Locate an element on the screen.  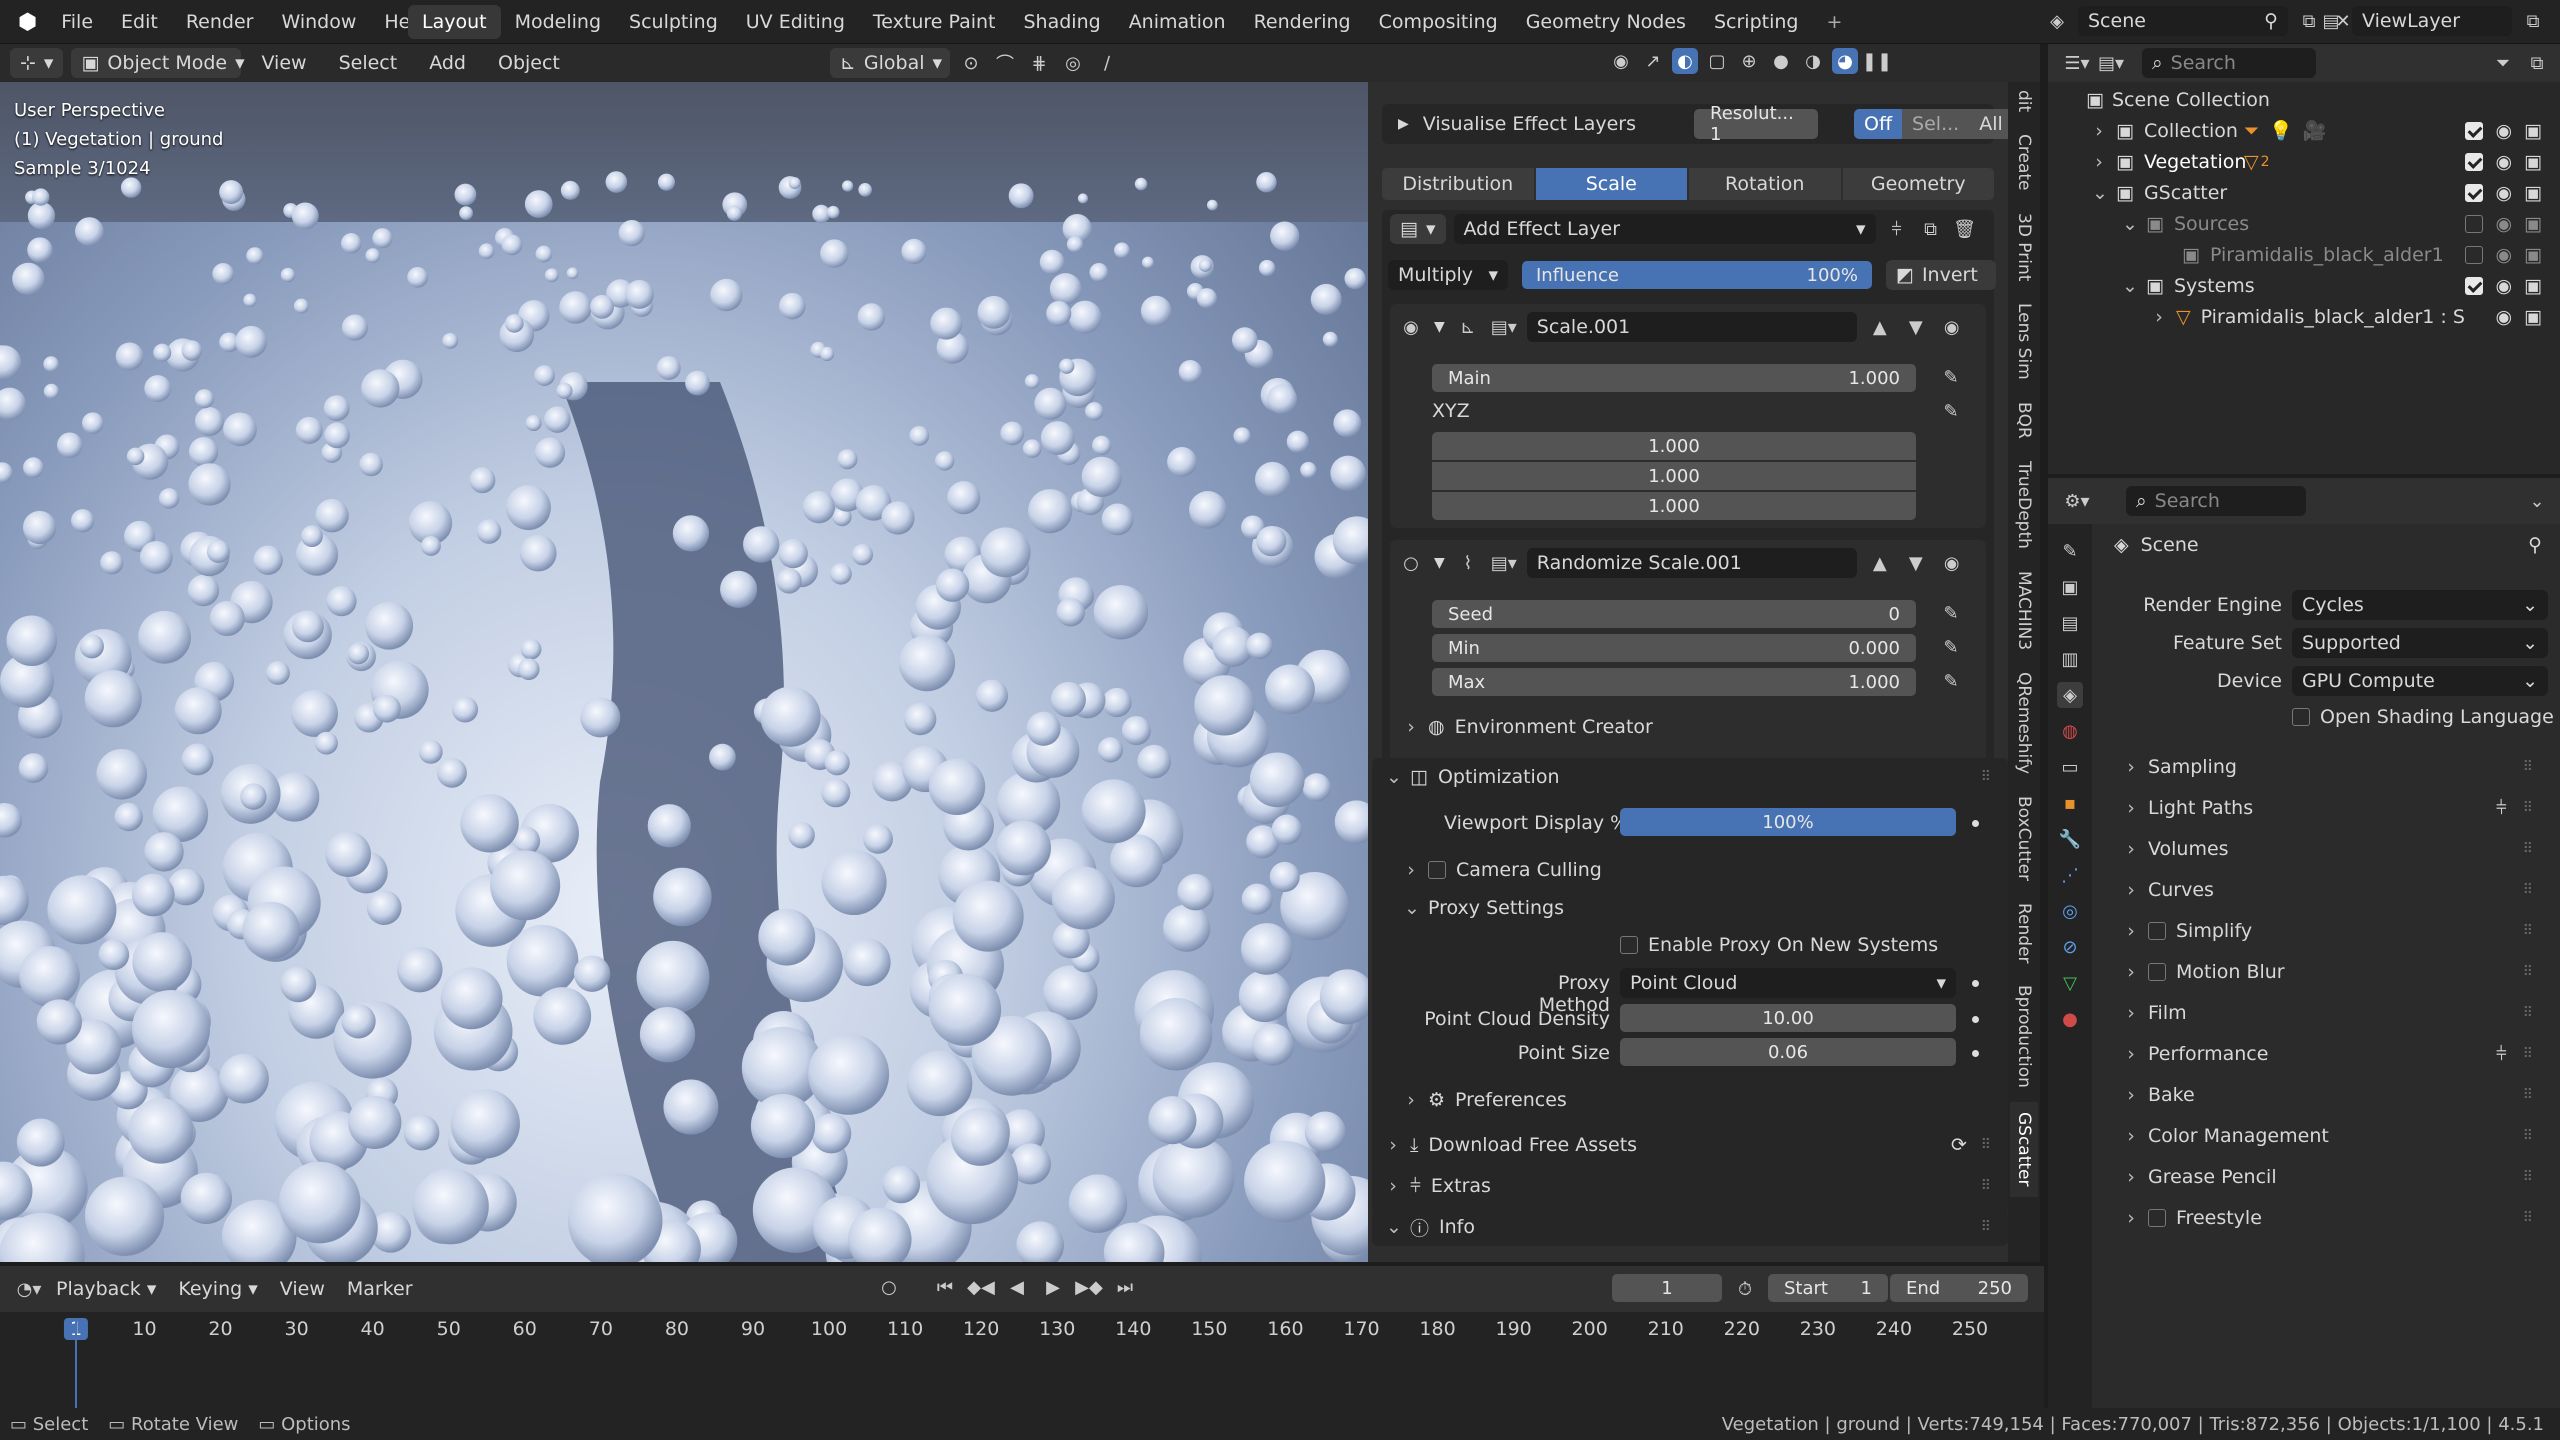
particles-icon: ⋰ is located at coordinates (2070, 875).